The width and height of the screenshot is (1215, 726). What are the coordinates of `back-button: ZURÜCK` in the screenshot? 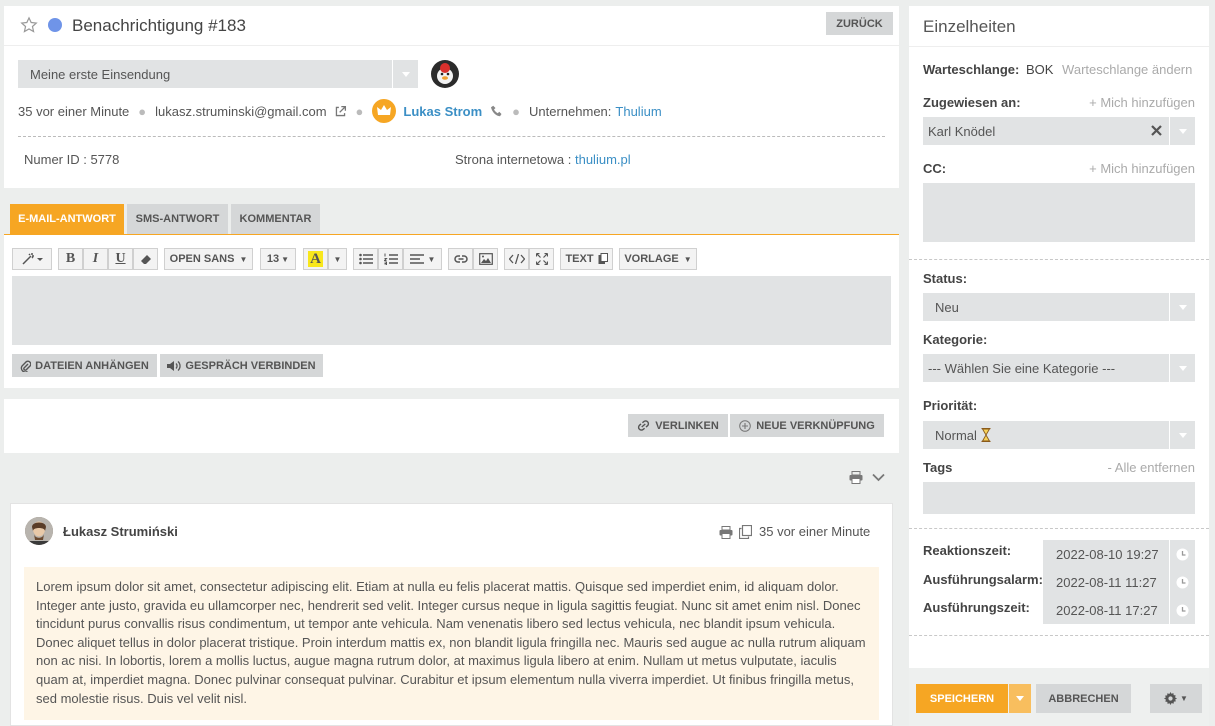 It's located at (859, 23).